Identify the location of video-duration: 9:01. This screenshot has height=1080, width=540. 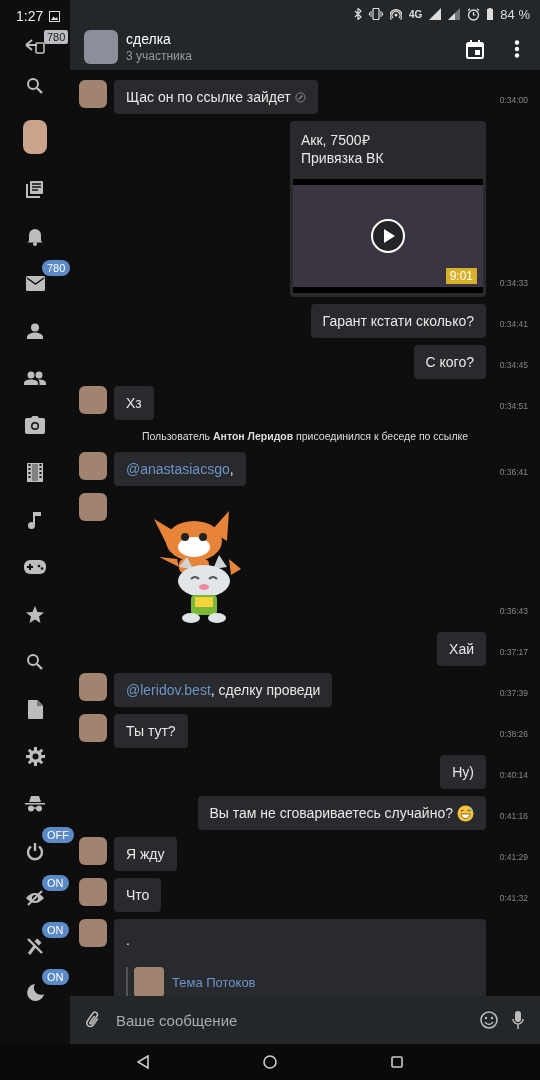
(461, 276).